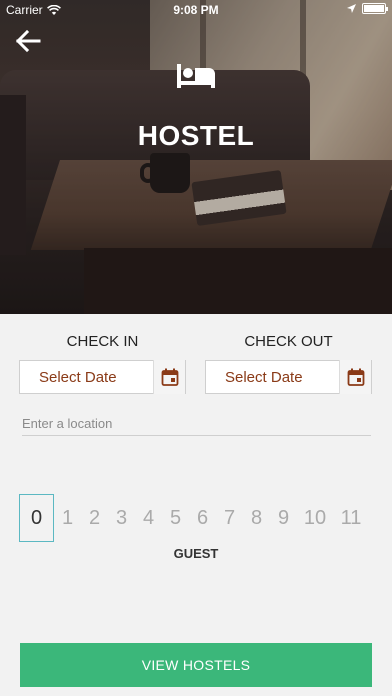 This screenshot has height=696, width=392. What do you see at coordinates (67, 518) in the screenshot?
I see `guest-option: 1` at bounding box center [67, 518].